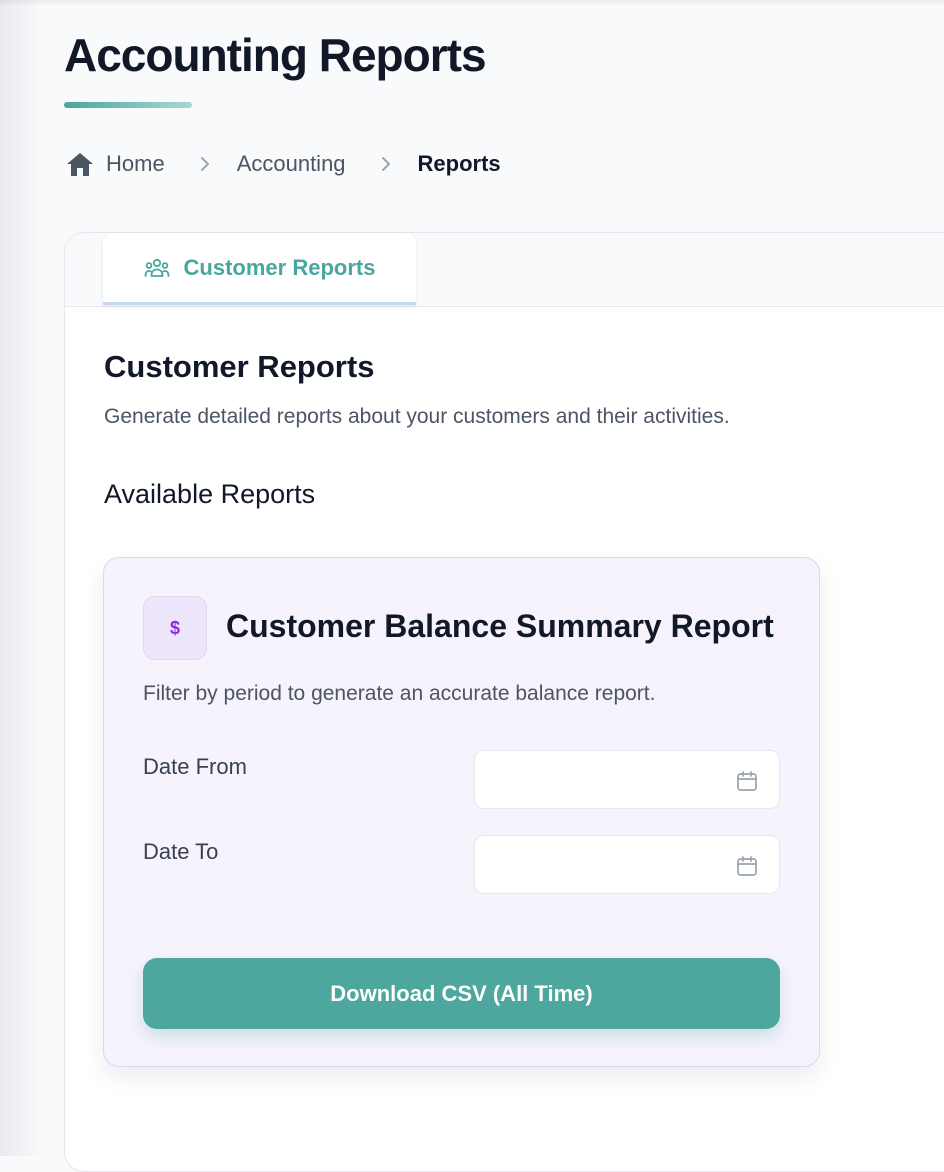  I want to click on users-icon, so click(157, 268).